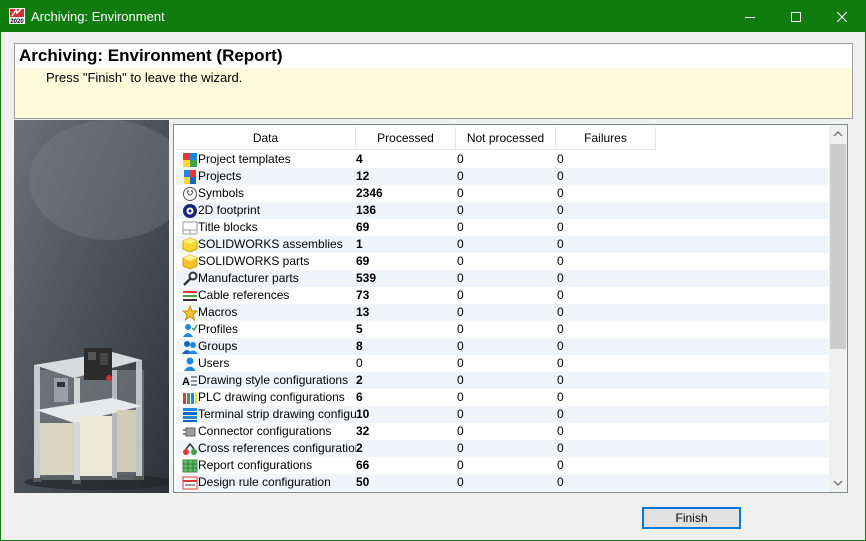 The height and width of the screenshot is (541, 866). I want to click on table-row: SOLIDWORKS parts 69 0 0, so click(503, 261).